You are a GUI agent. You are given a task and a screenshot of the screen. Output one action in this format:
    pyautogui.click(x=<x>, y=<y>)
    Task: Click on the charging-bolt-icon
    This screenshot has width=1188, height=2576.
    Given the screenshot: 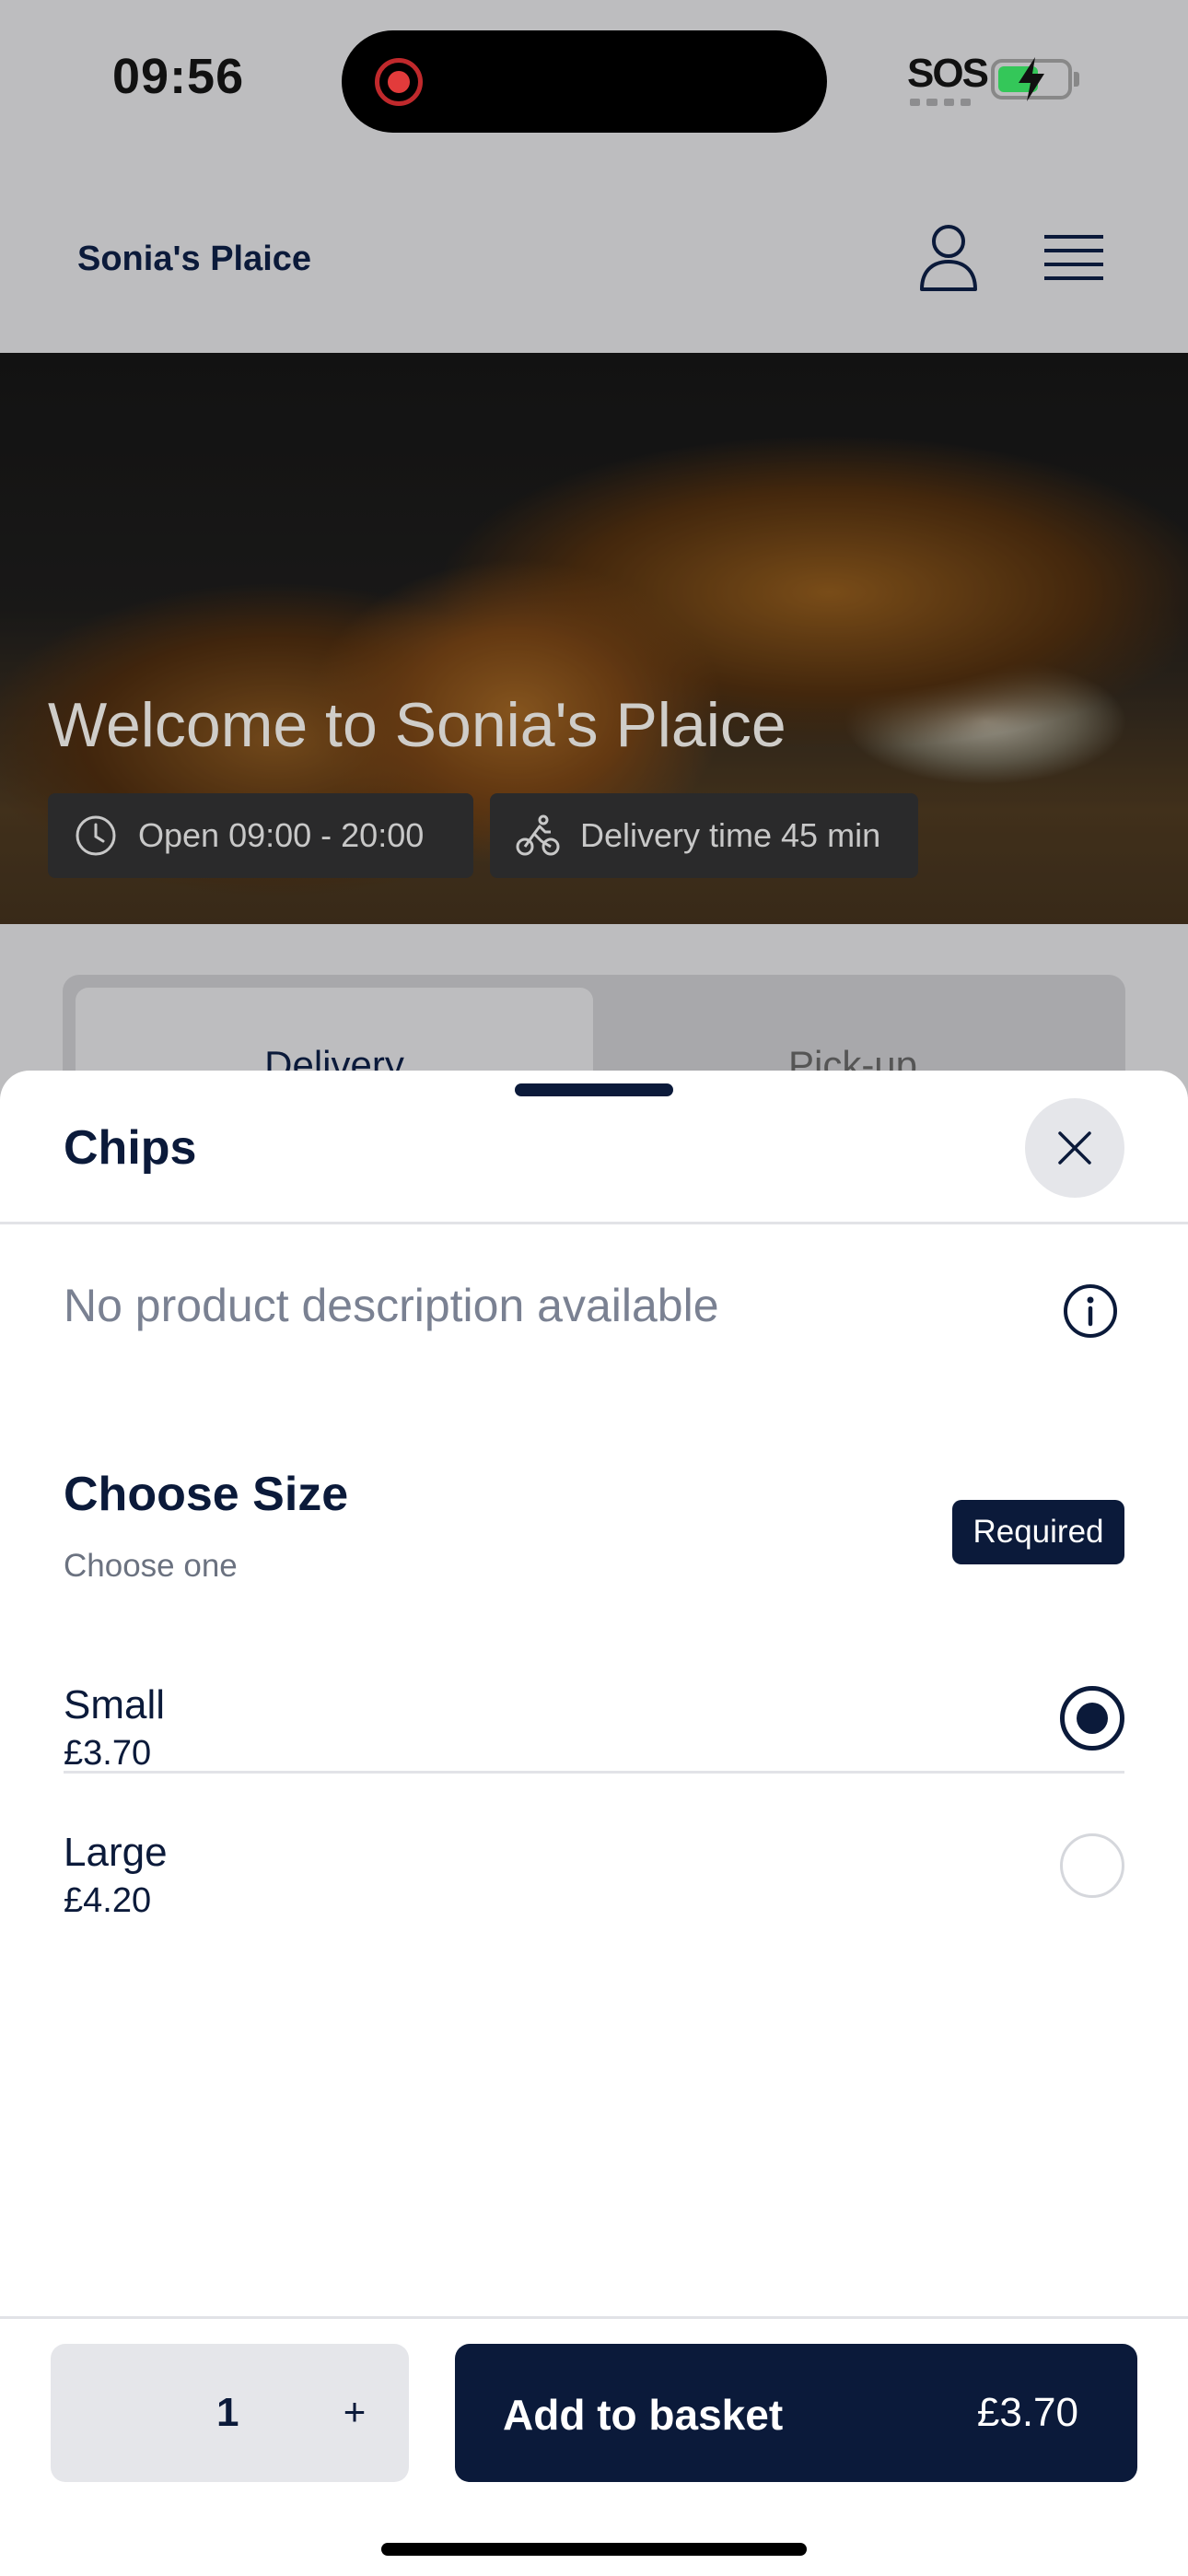 What is the action you would take?
    pyautogui.click(x=1031, y=79)
    